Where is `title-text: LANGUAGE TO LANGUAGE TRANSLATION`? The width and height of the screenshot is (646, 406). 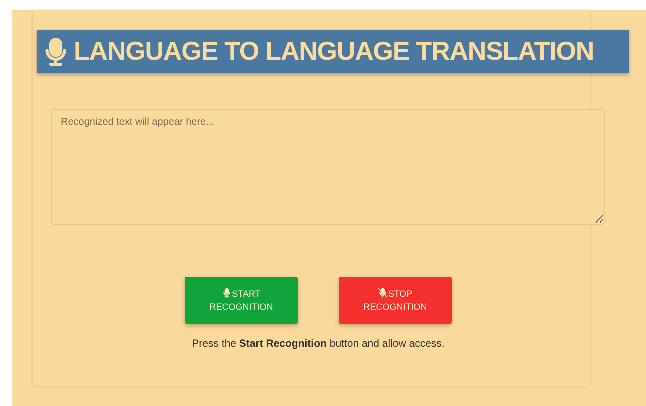
title-text: LANGUAGE TO LANGUAGE TRANSLATION is located at coordinates (334, 51).